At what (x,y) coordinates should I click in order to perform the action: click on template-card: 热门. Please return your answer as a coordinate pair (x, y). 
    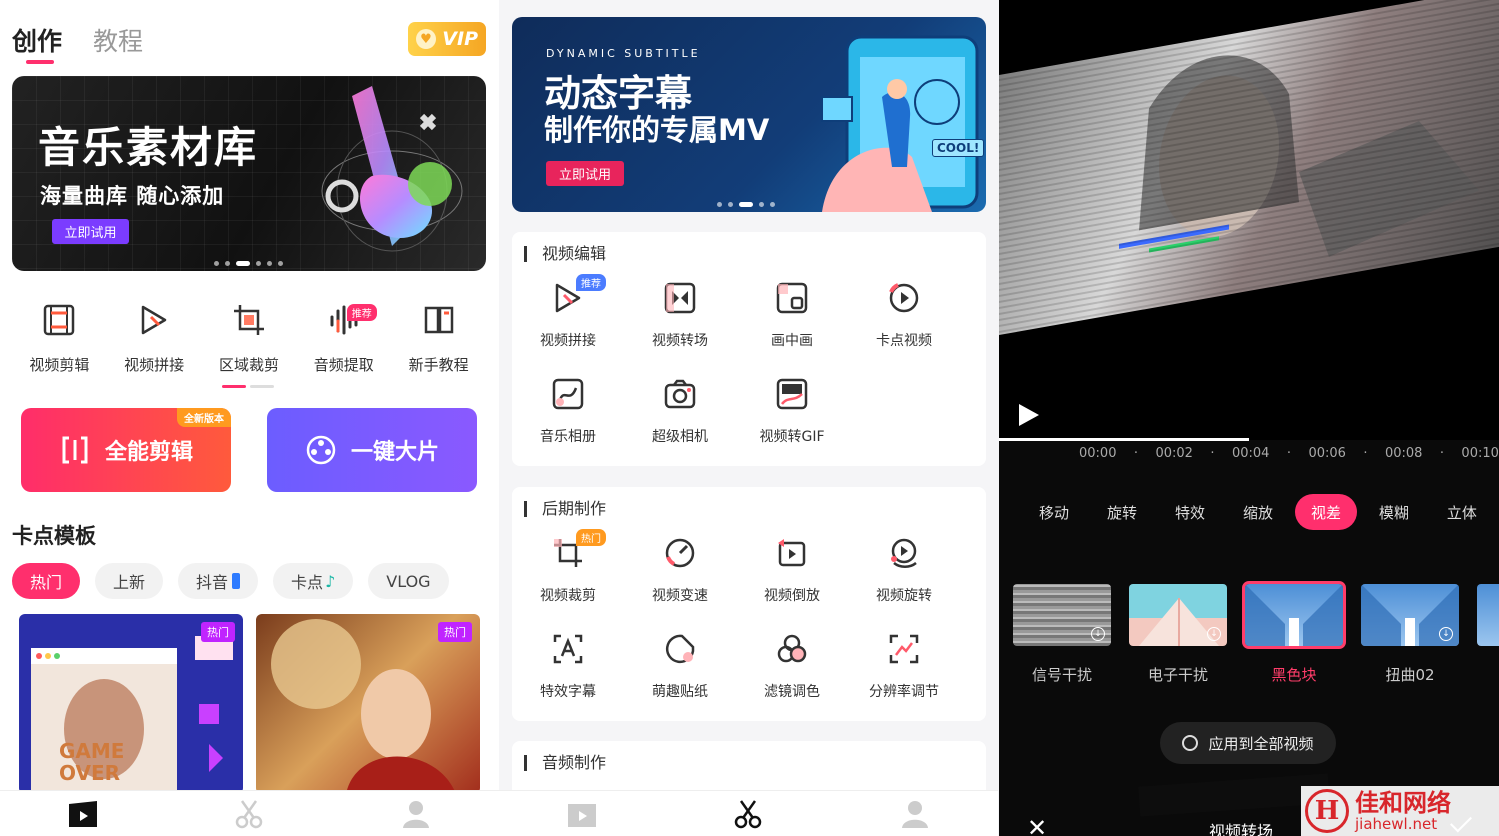
    Looking at the image, I should click on (368, 704).